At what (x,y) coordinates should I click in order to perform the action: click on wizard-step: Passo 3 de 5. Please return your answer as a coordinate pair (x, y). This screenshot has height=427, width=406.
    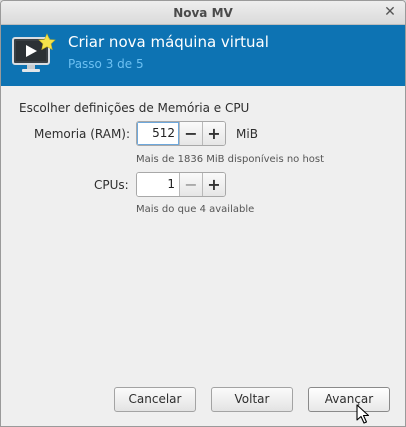
    Looking at the image, I should click on (106, 64).